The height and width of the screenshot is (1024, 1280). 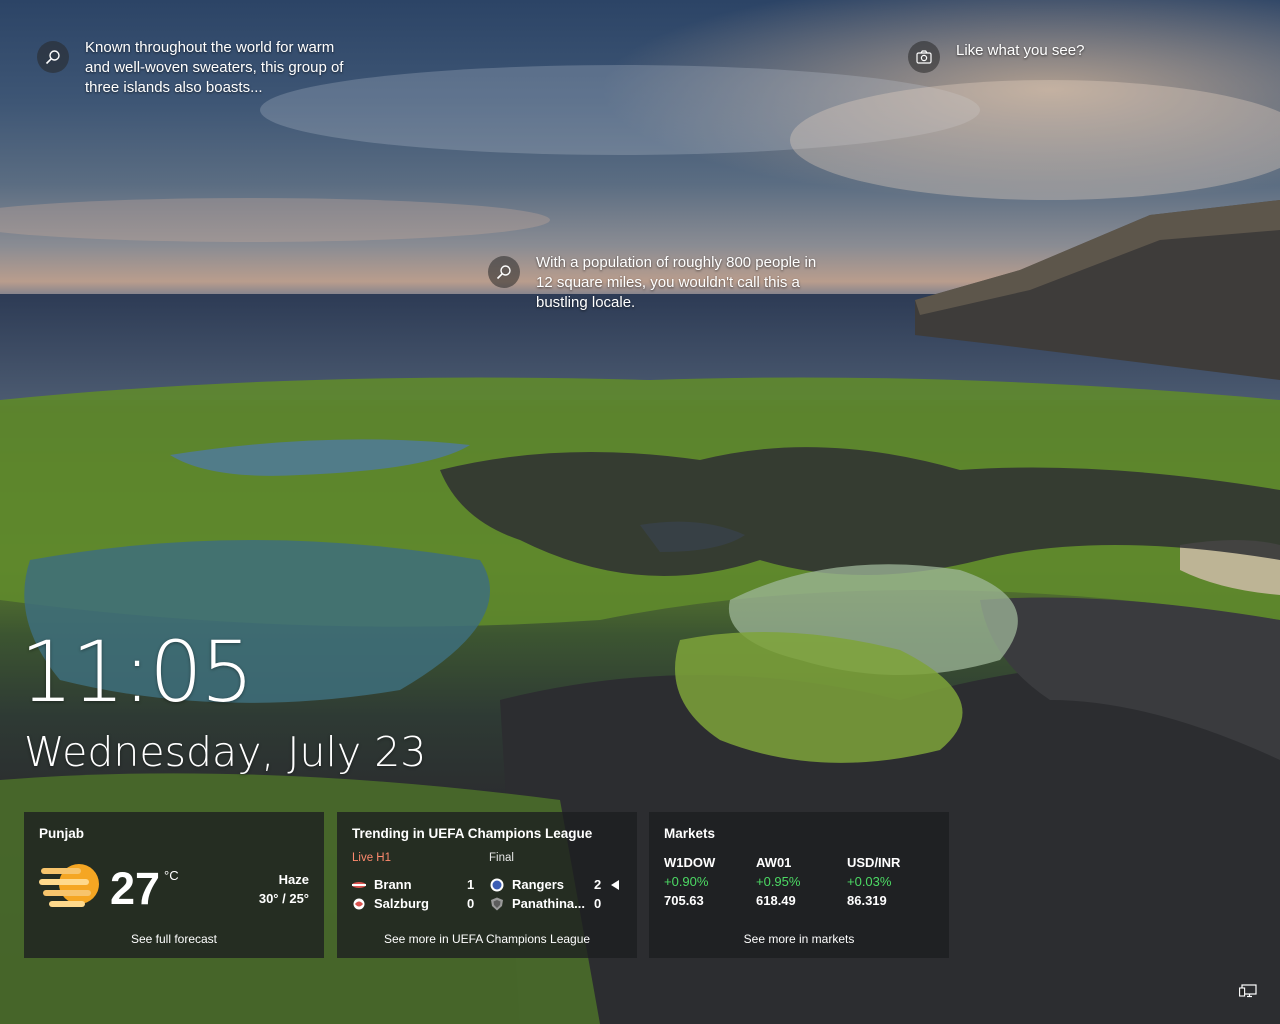 I want to click on market-change: +0.95%, so click(x=778, y=881).